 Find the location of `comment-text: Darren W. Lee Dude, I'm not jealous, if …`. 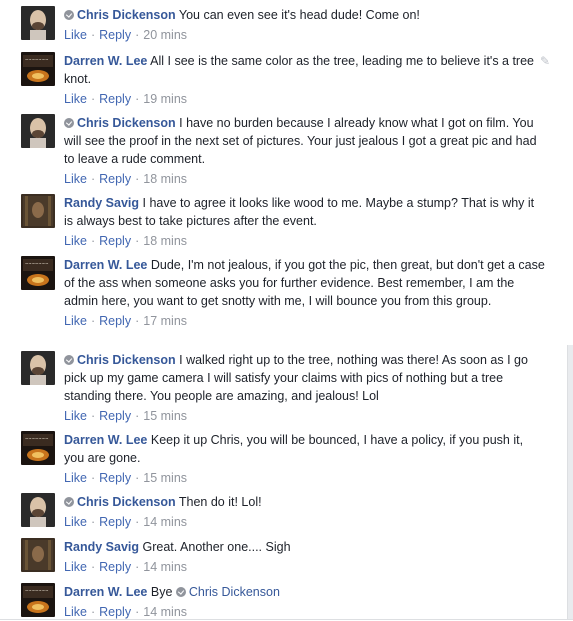

comment-text: Darren W. Lee Dude, I'm not jealous, if … is located at coordinates (305, 283).